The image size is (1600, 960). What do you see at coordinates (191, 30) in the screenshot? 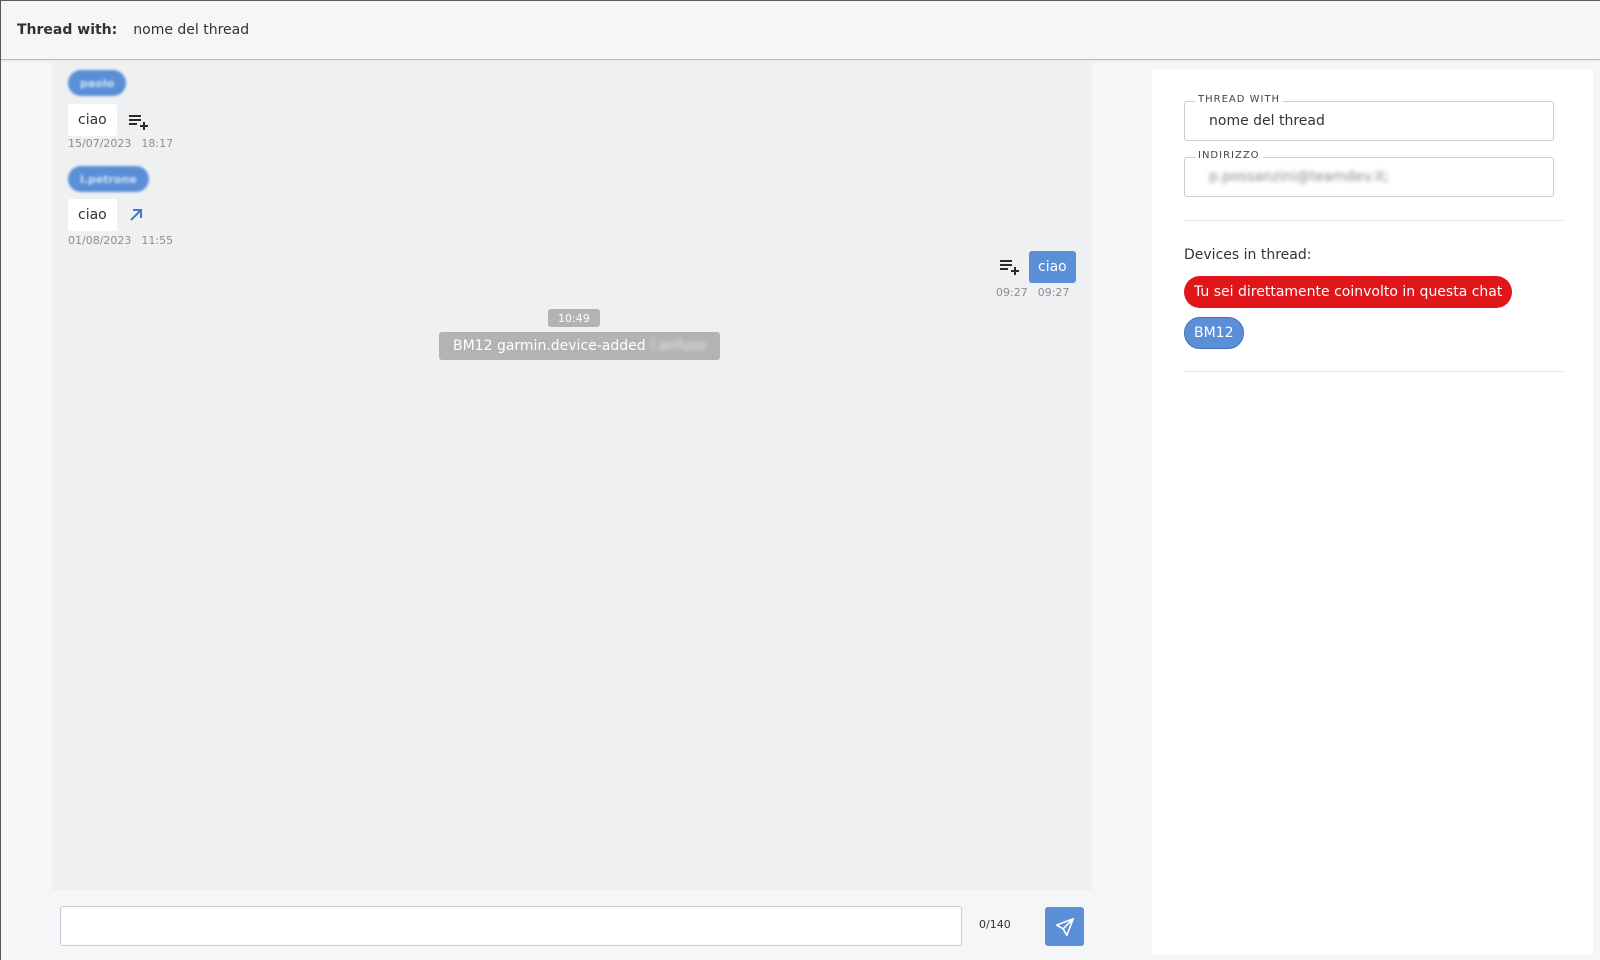
I see `thread-header-value: nome del thread` at bounding box center [191, 30].